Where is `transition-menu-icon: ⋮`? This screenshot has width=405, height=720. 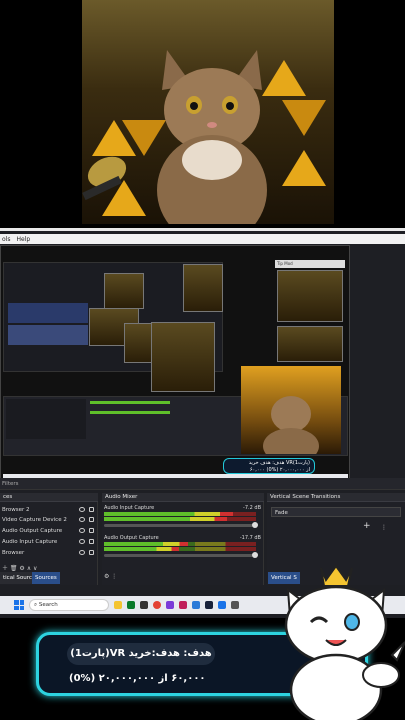 transition-menu-icon: ⋮ is located at coordinates (384, 527).